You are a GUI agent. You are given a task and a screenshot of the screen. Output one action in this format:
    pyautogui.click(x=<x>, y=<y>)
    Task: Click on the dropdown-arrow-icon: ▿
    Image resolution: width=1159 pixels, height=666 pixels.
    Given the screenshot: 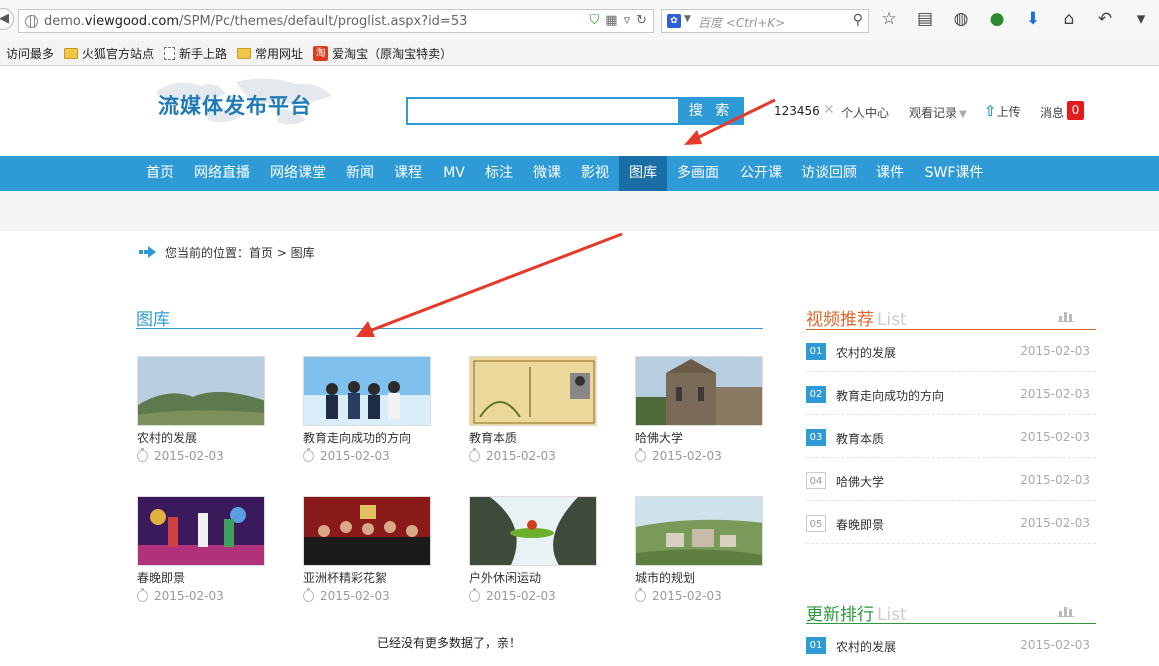 What is the action you would take?
    pyautogui.click(x=627, y=20)
    